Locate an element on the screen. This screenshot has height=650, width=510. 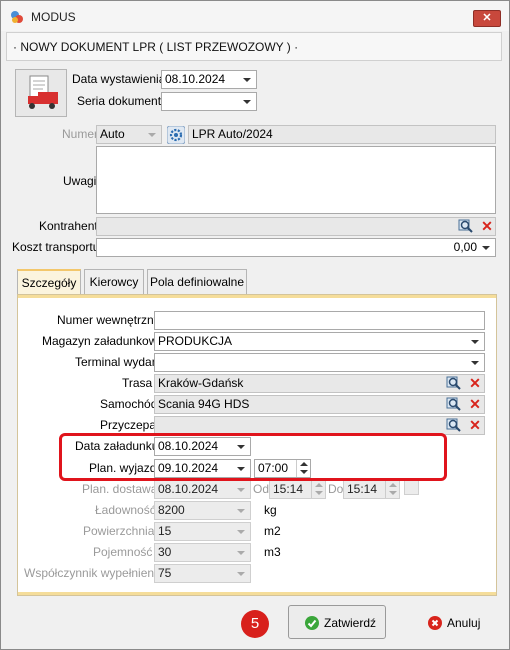
od-time-value: 15:14 is located at coordinates (288, 489).